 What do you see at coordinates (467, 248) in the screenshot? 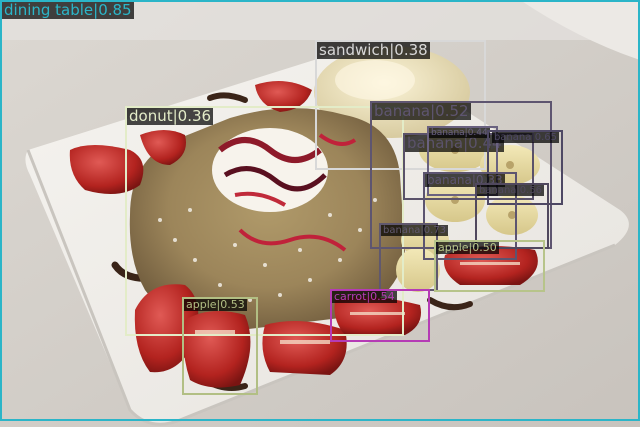
I see `detection-label: apple|0.50` at bounding box center [467, 248].